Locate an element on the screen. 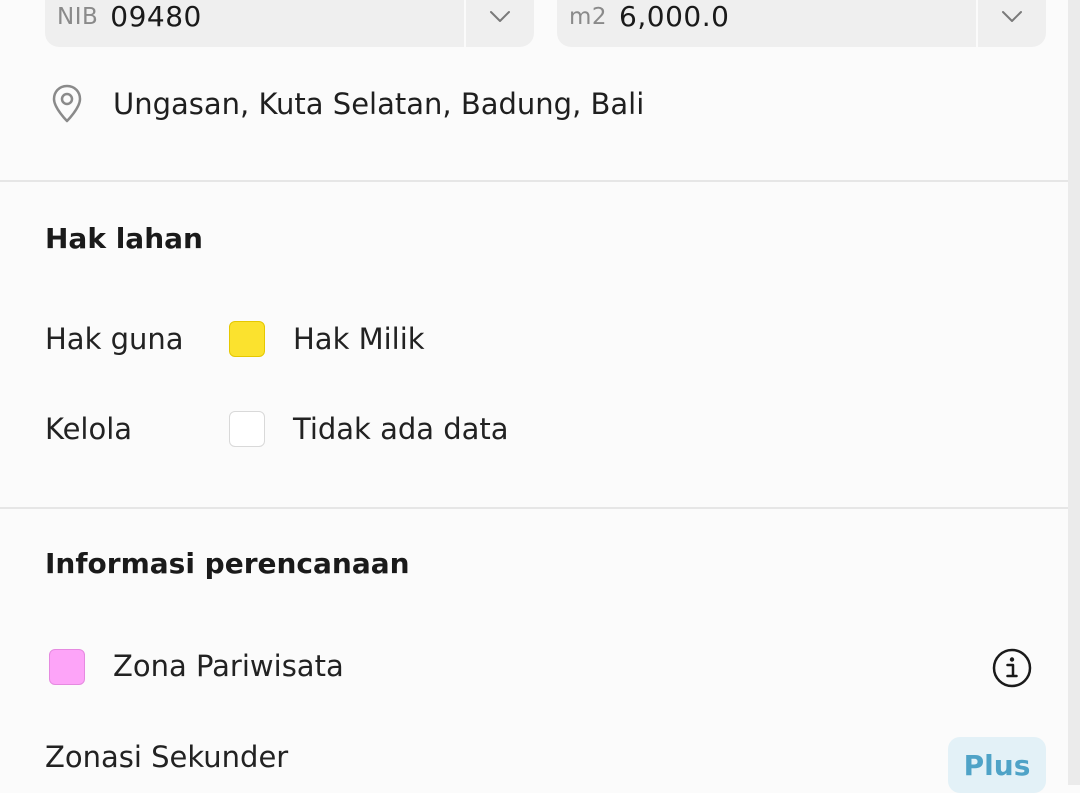 This screenshot has width=1080, height=793. tidak-ada-data-swatch is located at coordinates (247, 429).